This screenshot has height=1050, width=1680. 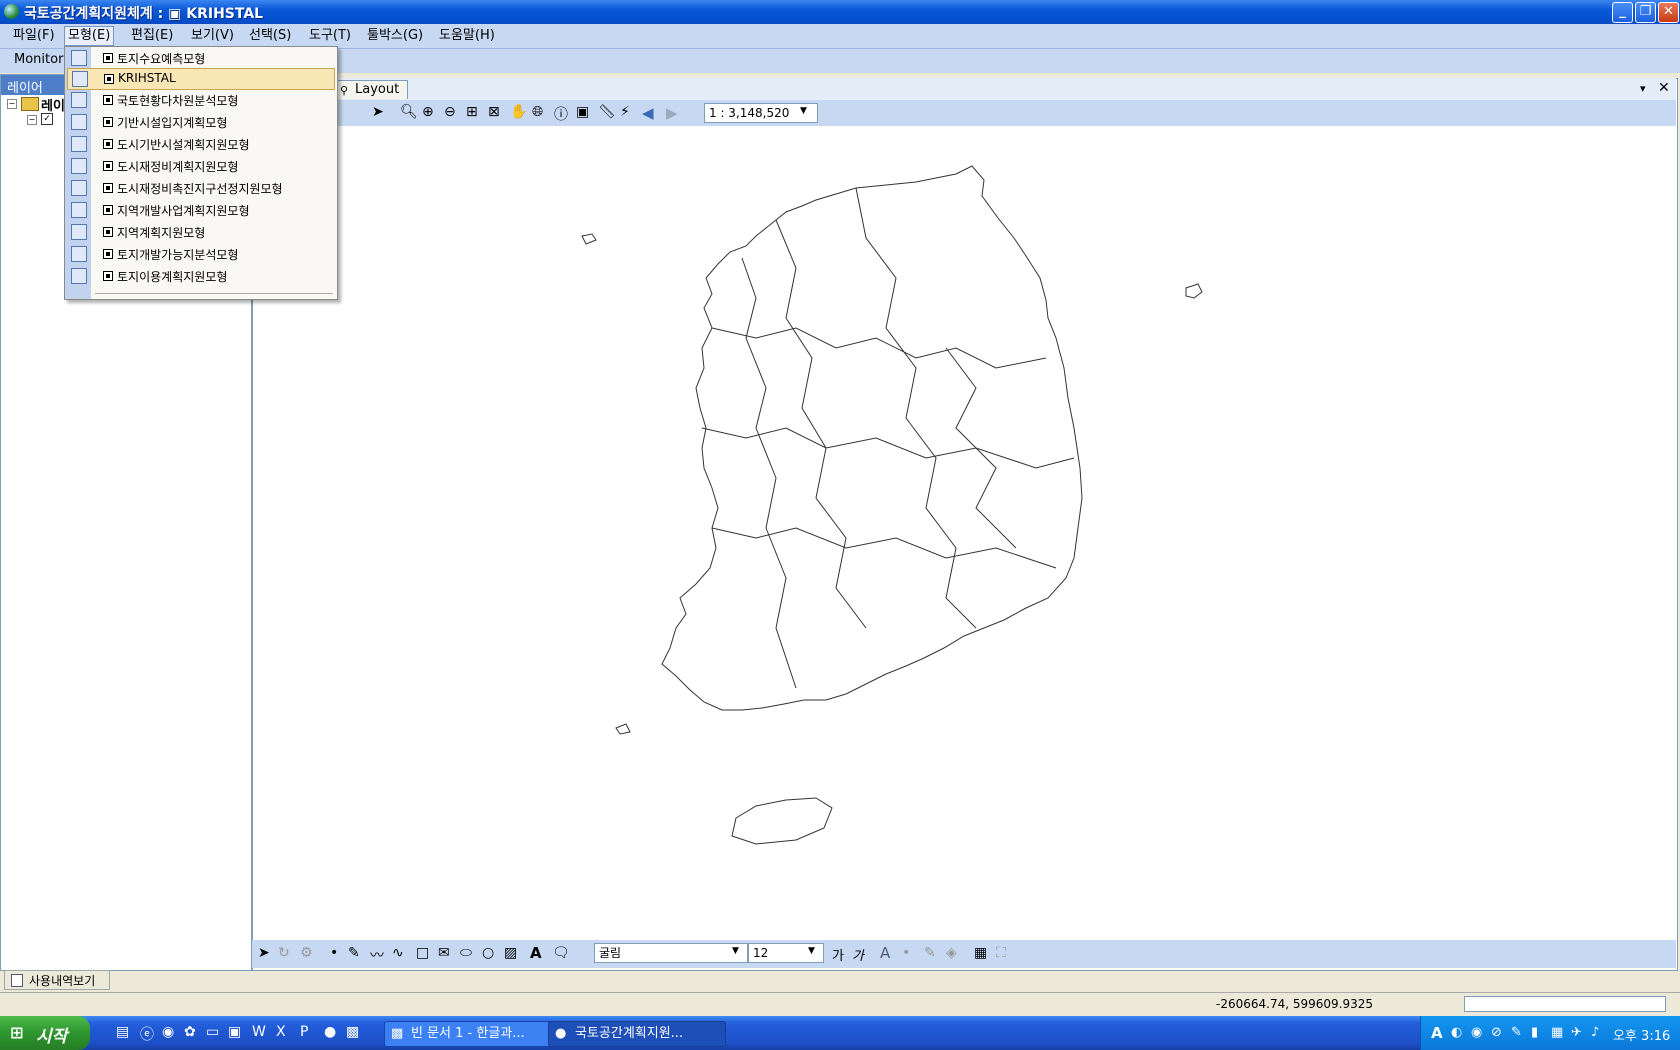 What do you see at coordinates (885, 953) in the screenshot?
I see `font-color-icon: A` at bounding box center [885, 953].